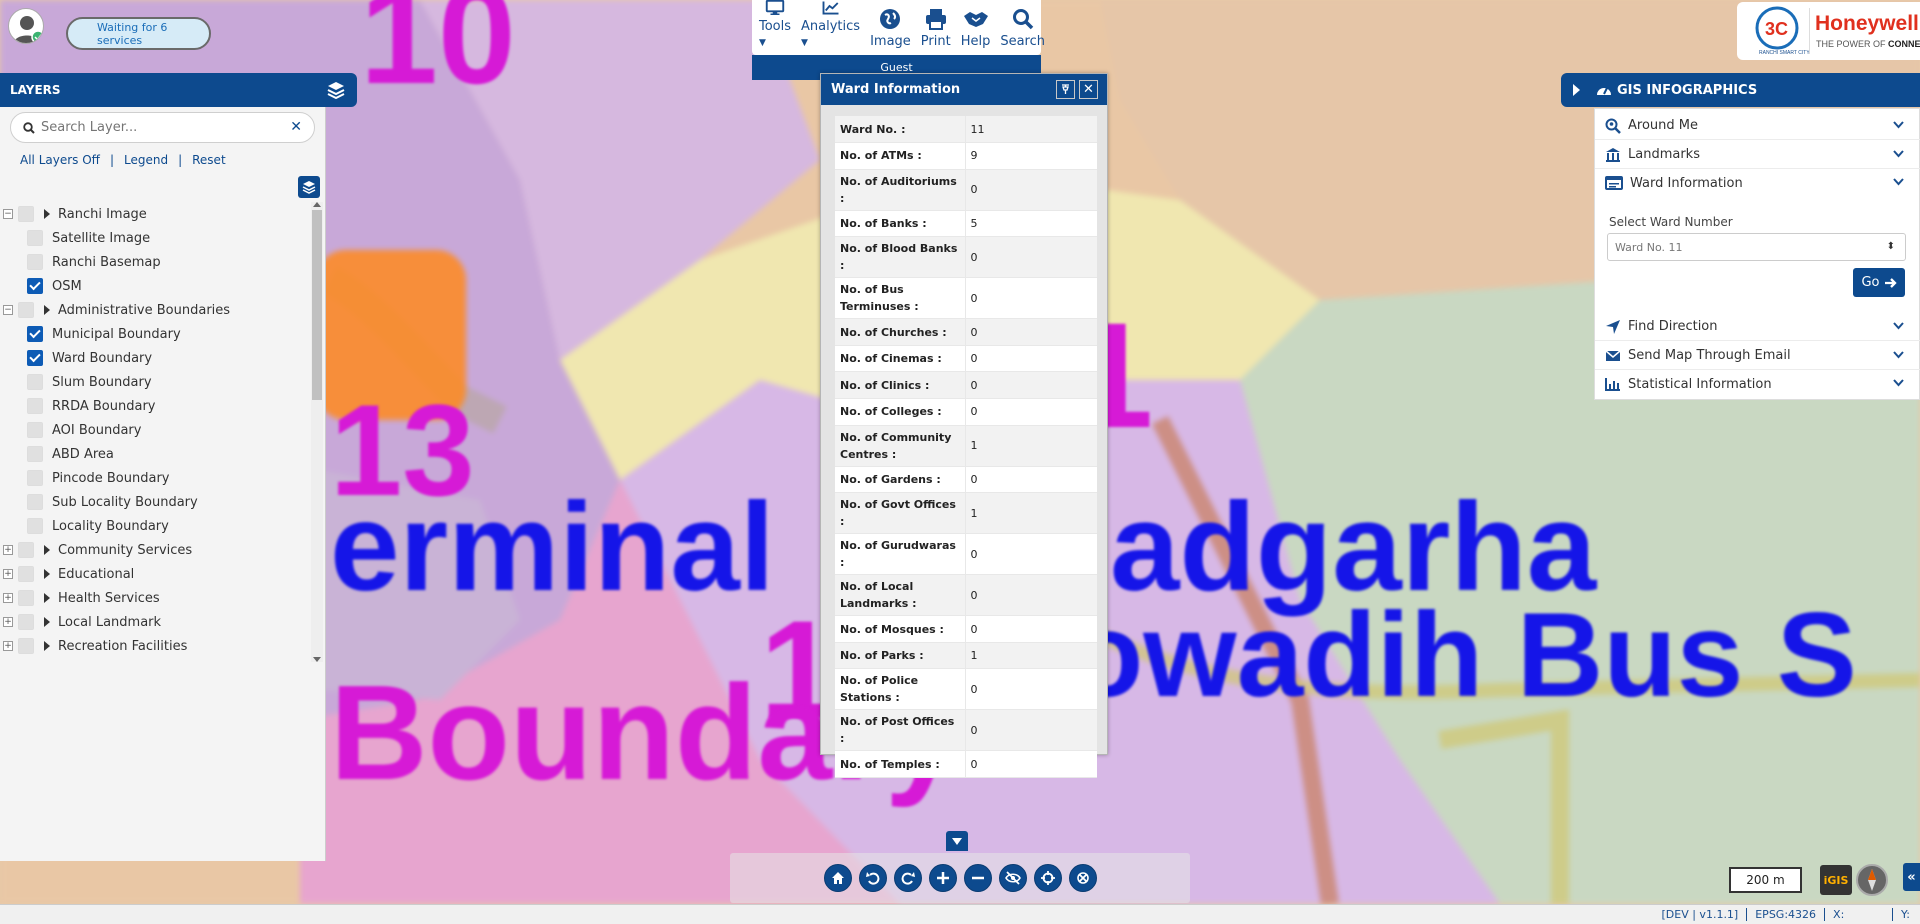 Image resolution: width=1920 pixels, height=924 pixels. Describe the element at coordinates (96, 550) in the screenshot. I see `layer-group-row: + Community Services` at that location.